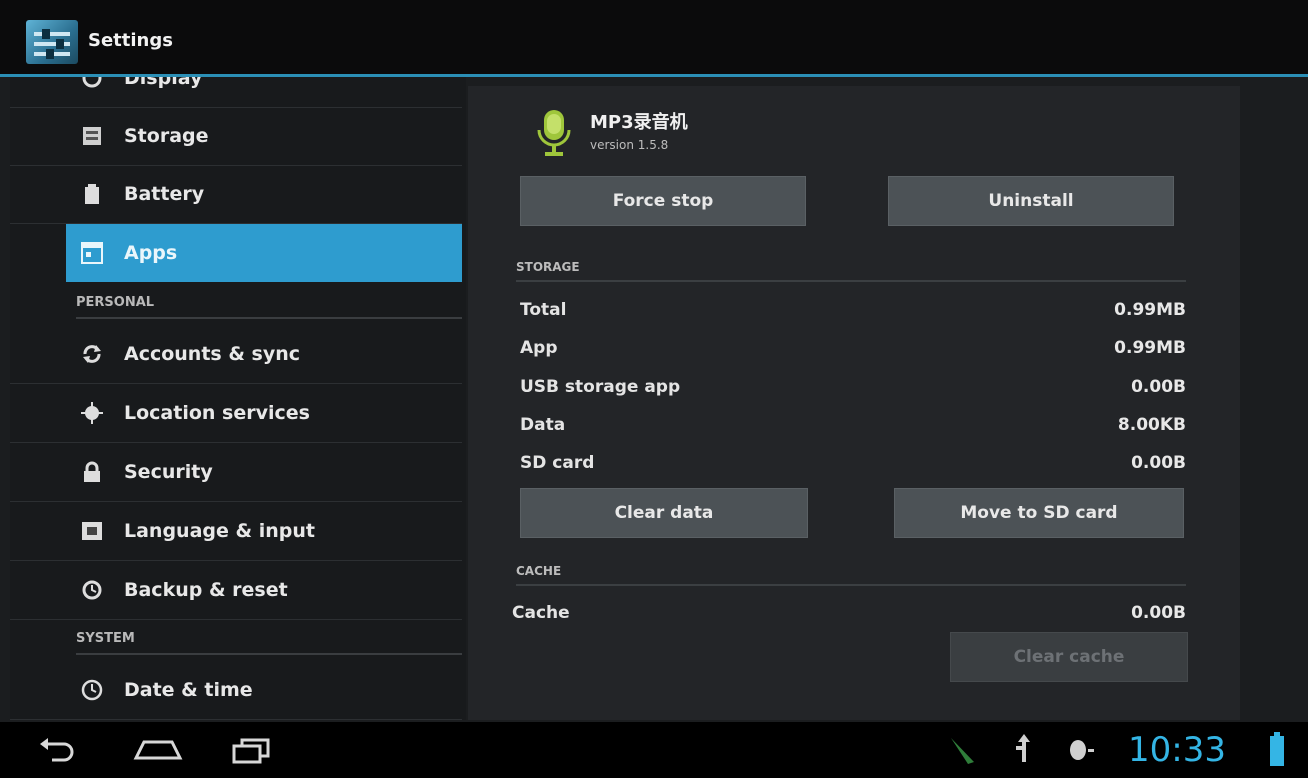  Describe the element at coordinates (654, 38) in the screenshot. I see `action-bar: Settings` at that location.